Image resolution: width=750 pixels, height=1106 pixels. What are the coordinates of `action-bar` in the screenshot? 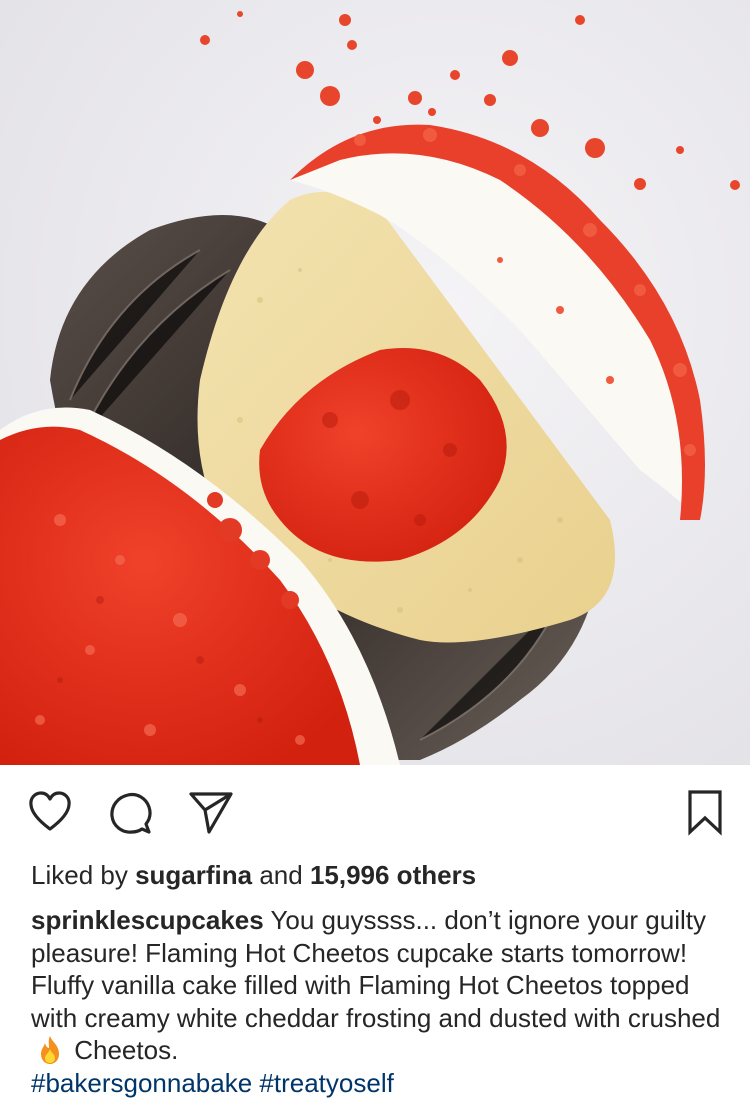 It's located at (375, 810).